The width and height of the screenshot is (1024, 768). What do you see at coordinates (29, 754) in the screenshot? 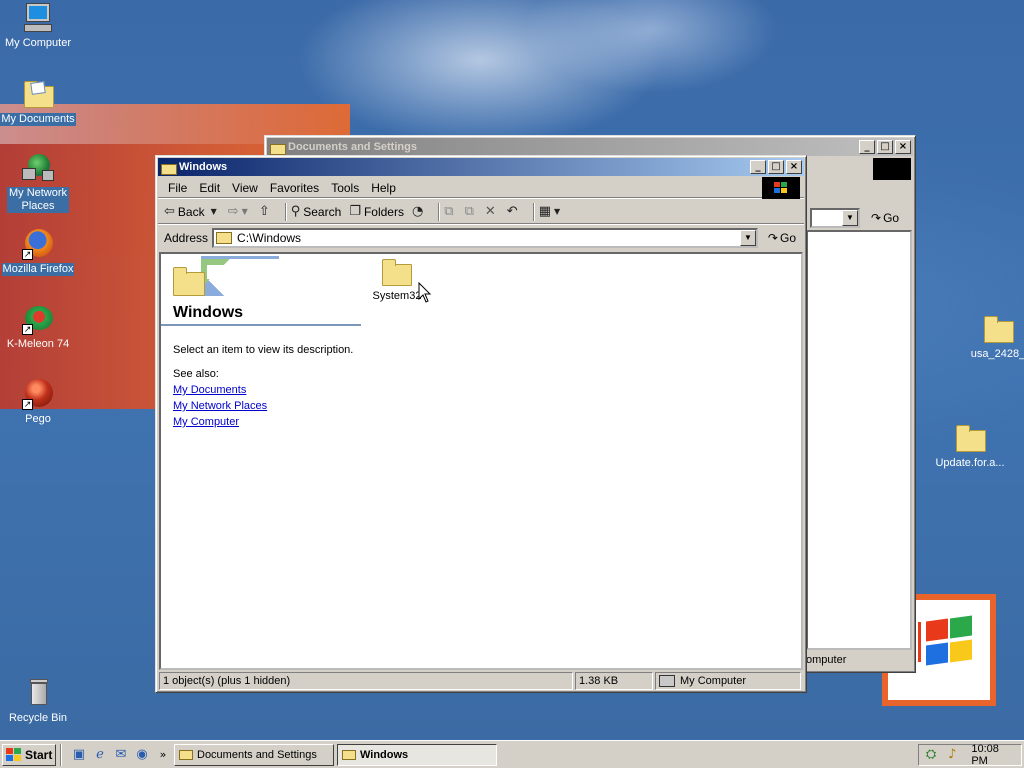
I see `start-button: Start` at bounding box center [29, 754].